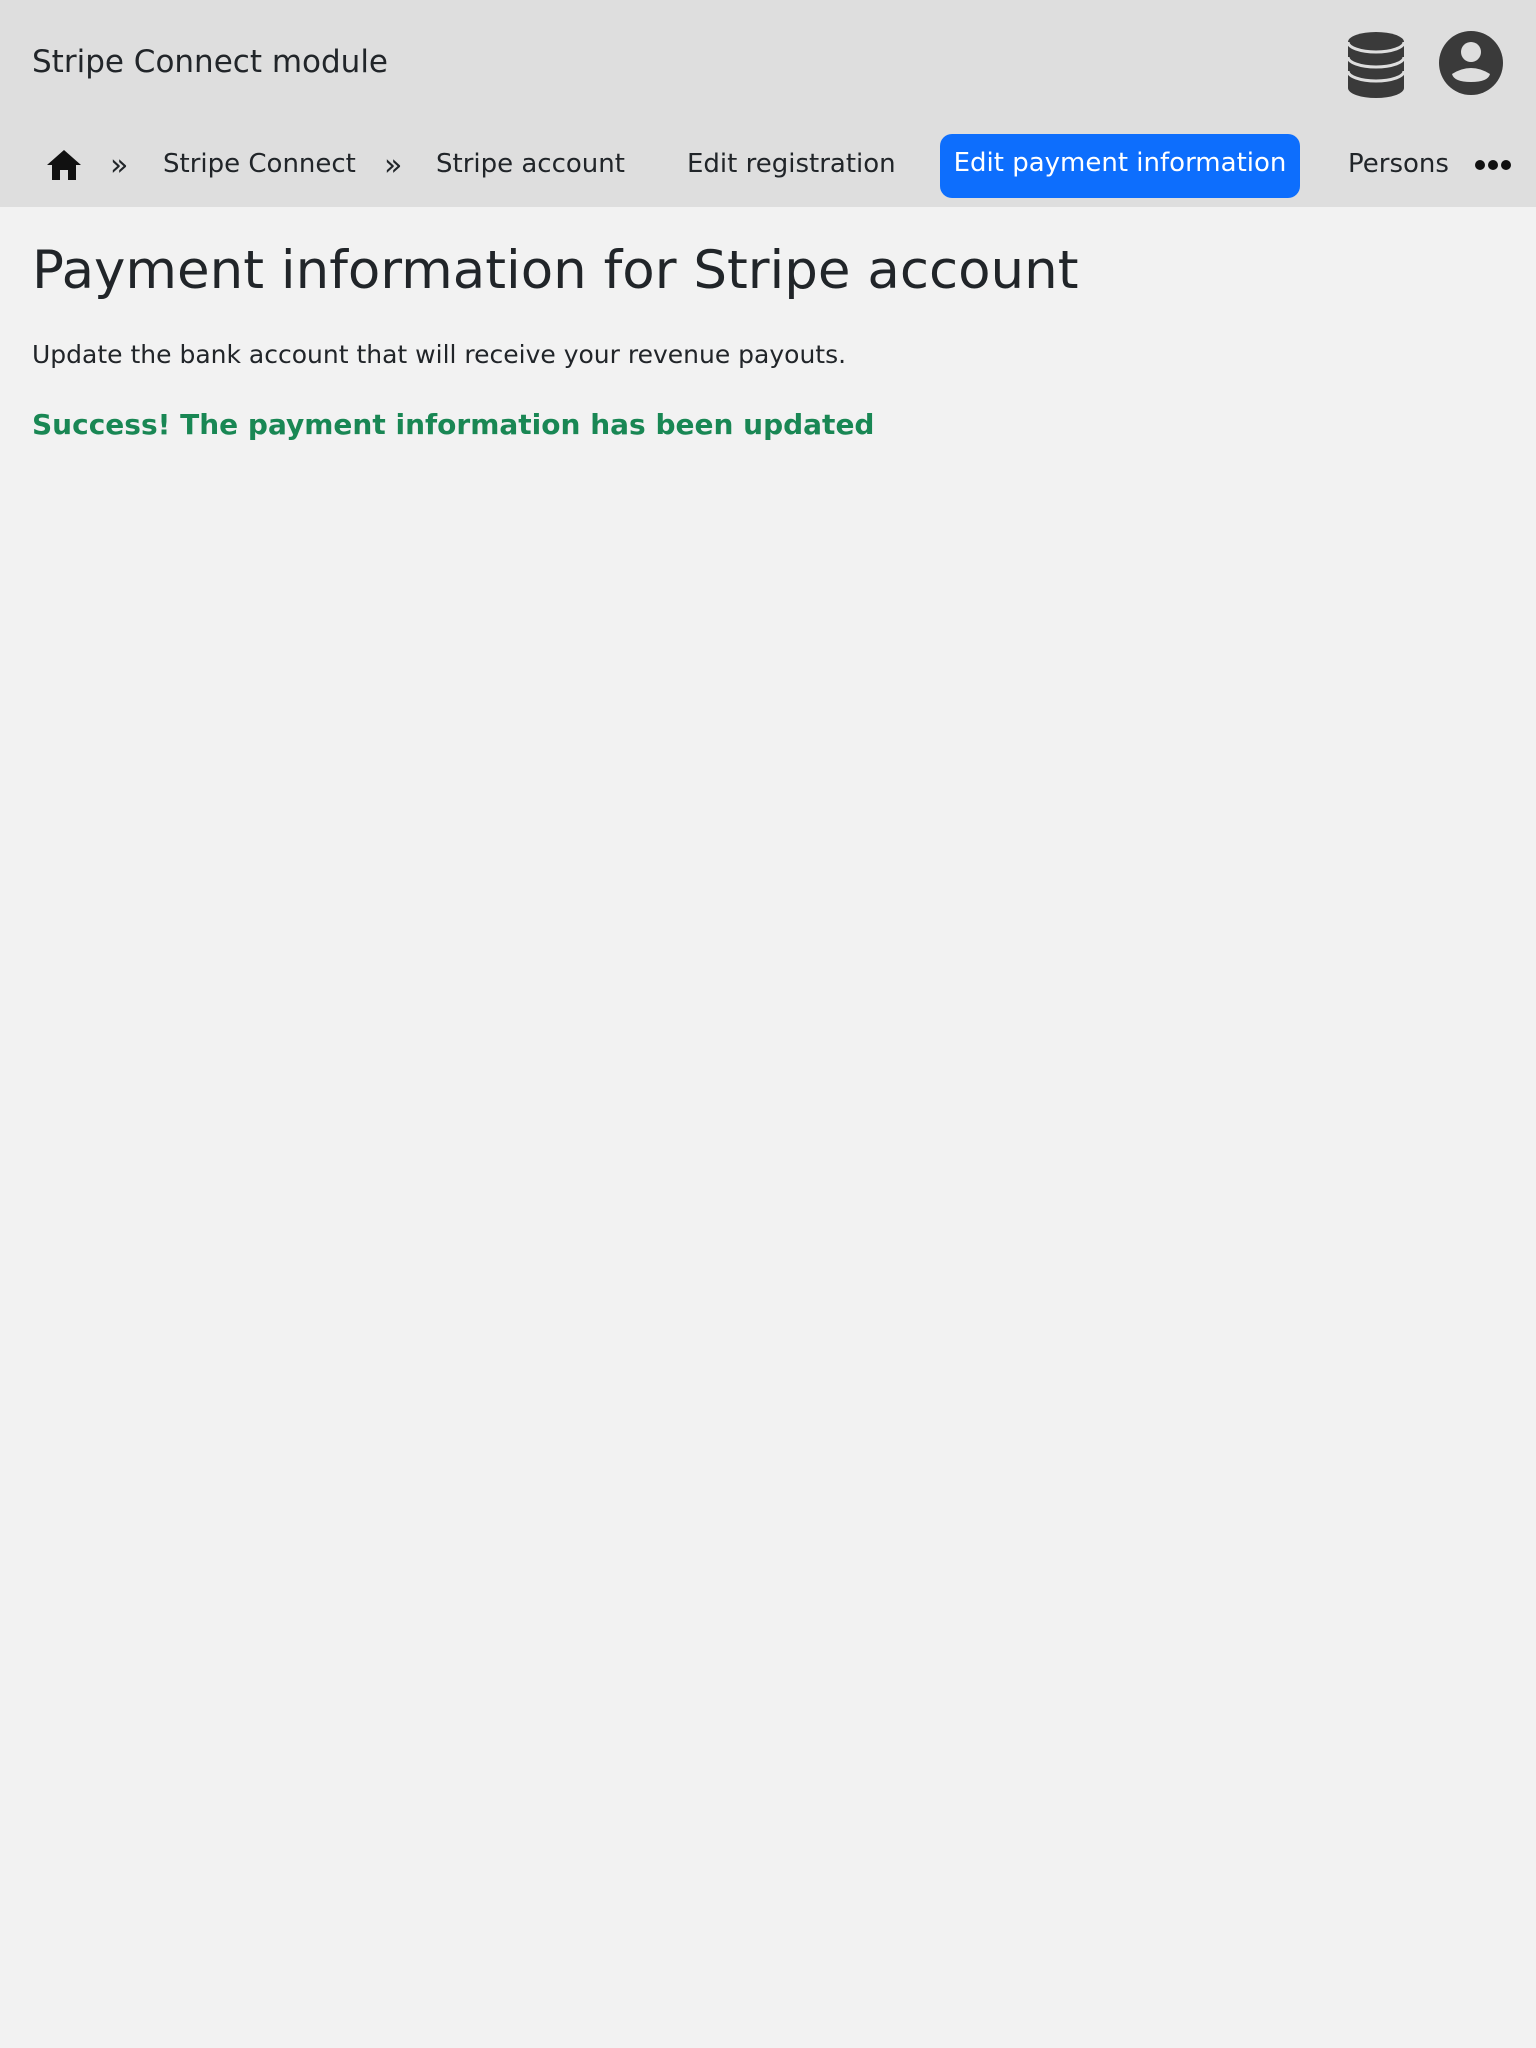 The height and width of the screenshot is (2048, 1536). What do you see at coordinates (1120, 166) in the screenshot?
I see `tab-edit-payment-information: Edit payment information` at bounding box center [1120, 166].